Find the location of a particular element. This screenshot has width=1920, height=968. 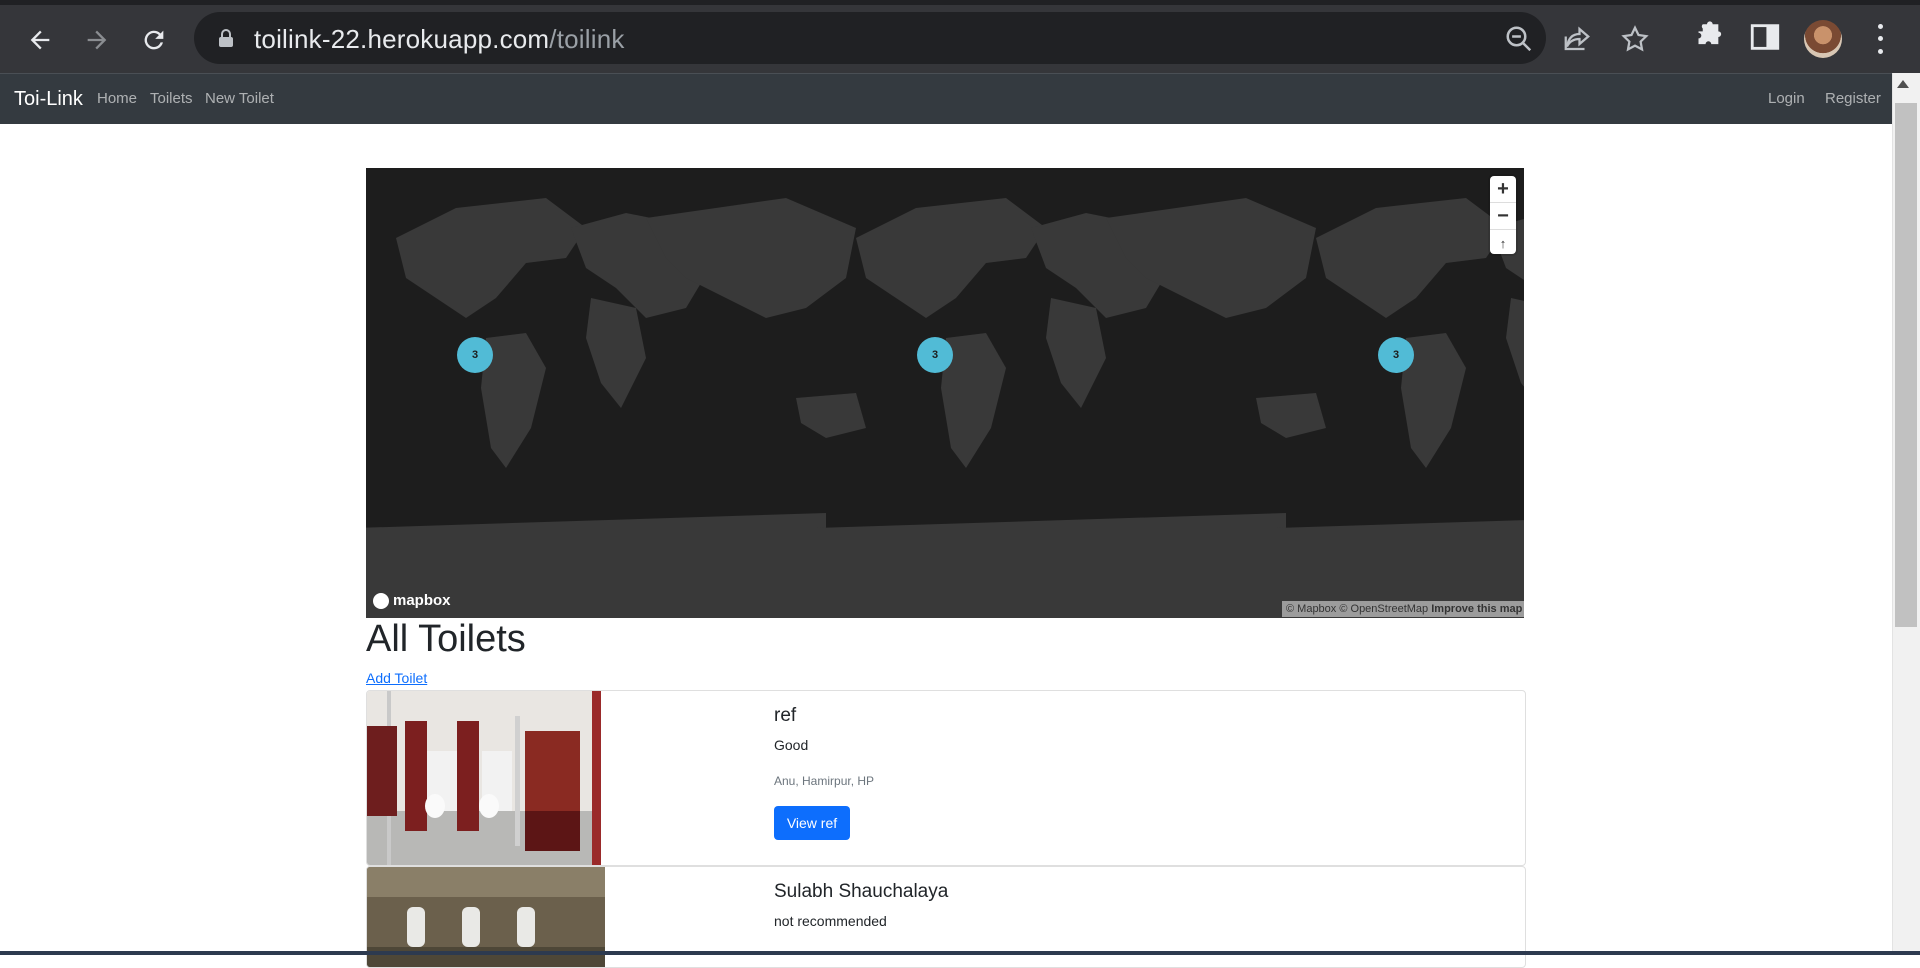

toilet-title: ref is located at coordinates (785, 715).